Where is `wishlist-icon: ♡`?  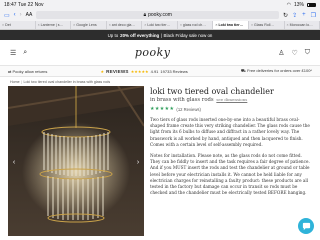 wishlist-icon: ♡ is located at coordinates (294, 53).